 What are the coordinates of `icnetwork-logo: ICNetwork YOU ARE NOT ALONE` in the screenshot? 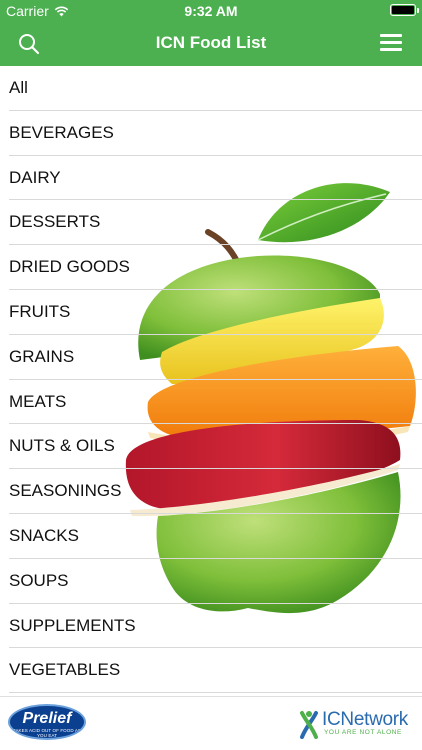 It's located at (355, 724).